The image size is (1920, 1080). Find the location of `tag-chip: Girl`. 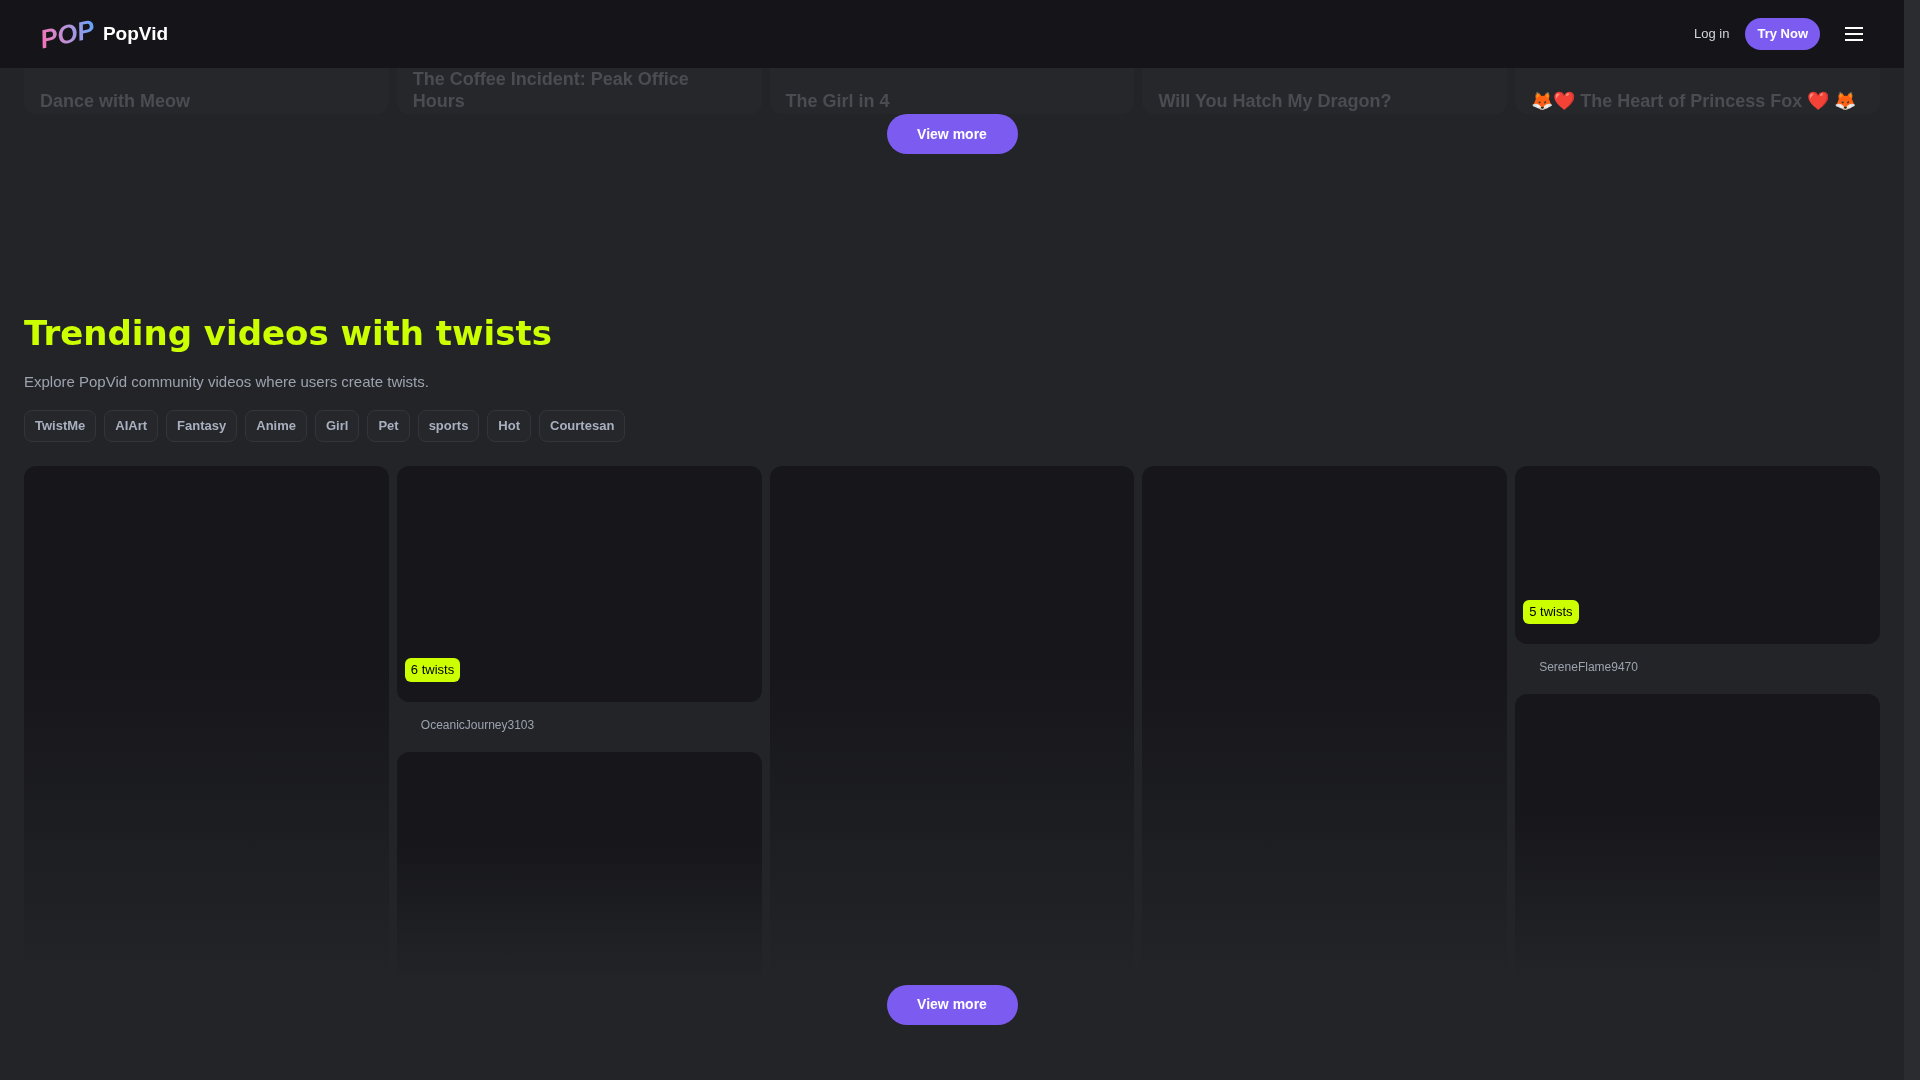

tag-chip: Girl is located at coordinates (337, 425).